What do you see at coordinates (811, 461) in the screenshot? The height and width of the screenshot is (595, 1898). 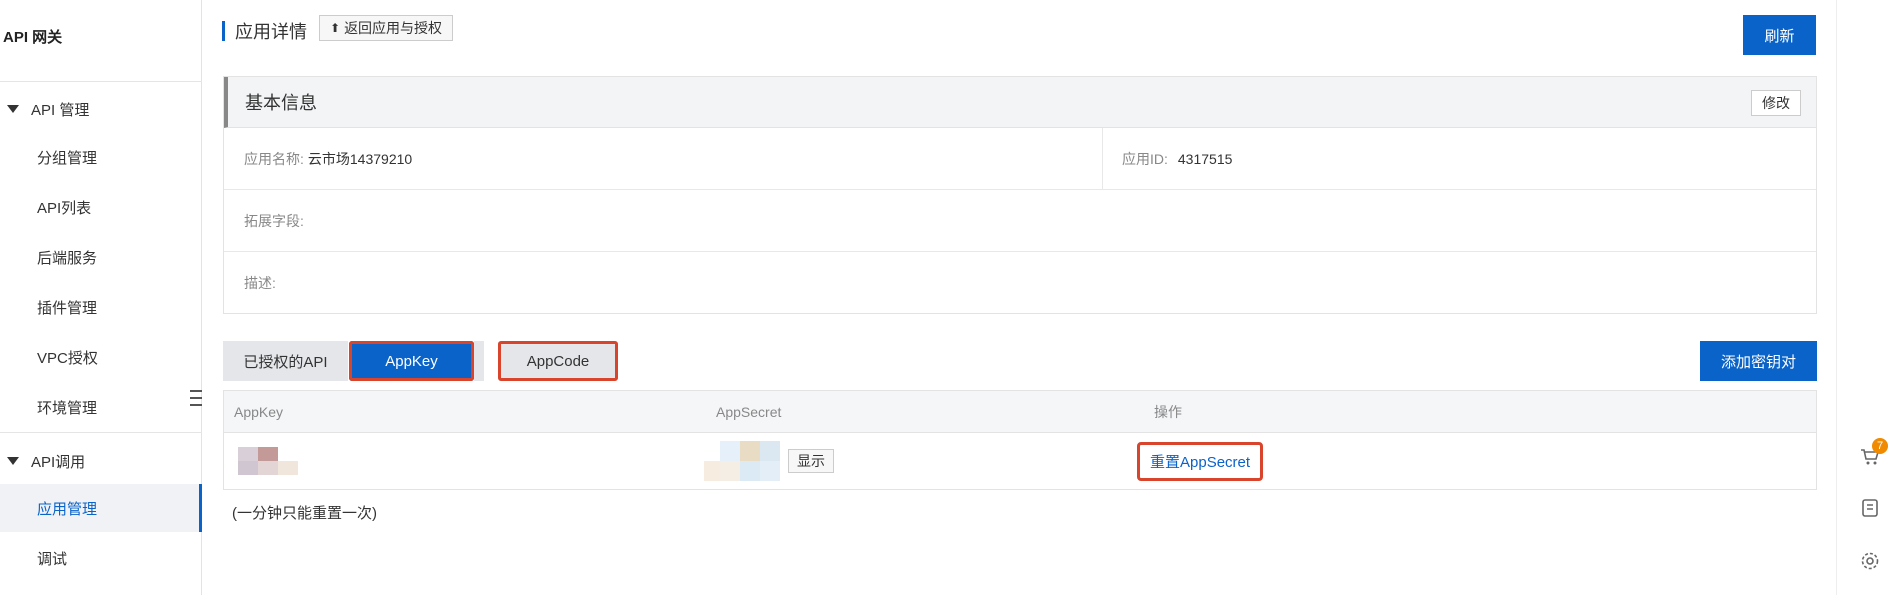 I see `show-secret-button: 显示` at bounding box center [811, 461].